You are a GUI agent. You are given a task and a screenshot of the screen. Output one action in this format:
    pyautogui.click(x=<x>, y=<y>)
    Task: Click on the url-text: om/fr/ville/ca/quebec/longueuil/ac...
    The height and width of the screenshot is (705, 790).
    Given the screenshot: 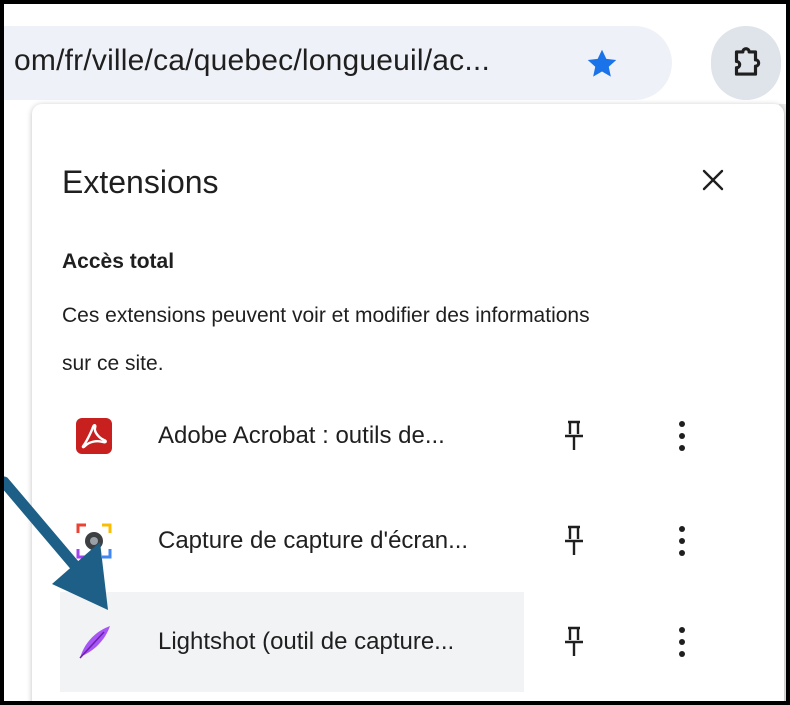 What is the action you would take?
    pyautogui.click(x=252, y=61)
    